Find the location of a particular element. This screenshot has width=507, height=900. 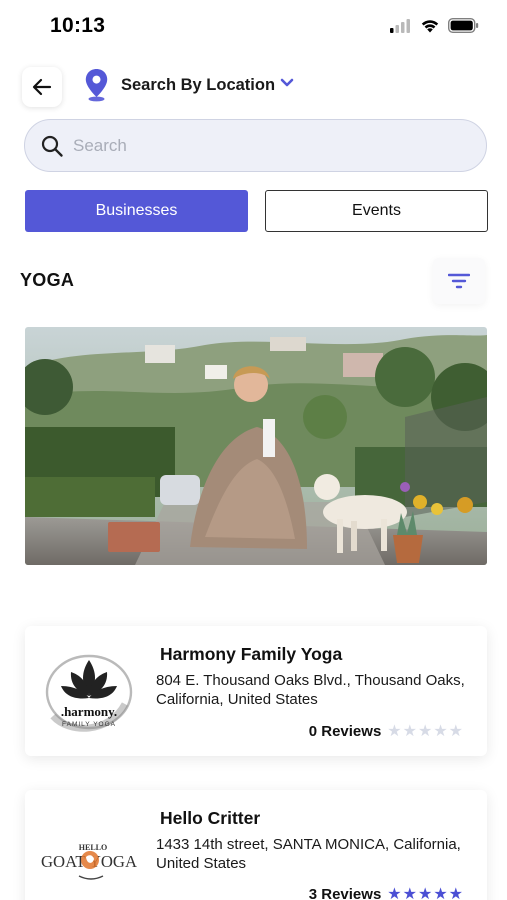

reviews-count: 0 Reviews is located at coordinates (345, 731).